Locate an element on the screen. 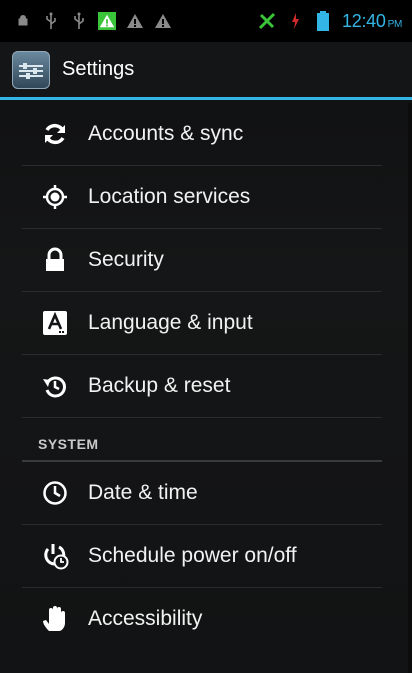 The width and height of the screenshot is (412, 673). sync-icon is located at coordinates (55, 134).